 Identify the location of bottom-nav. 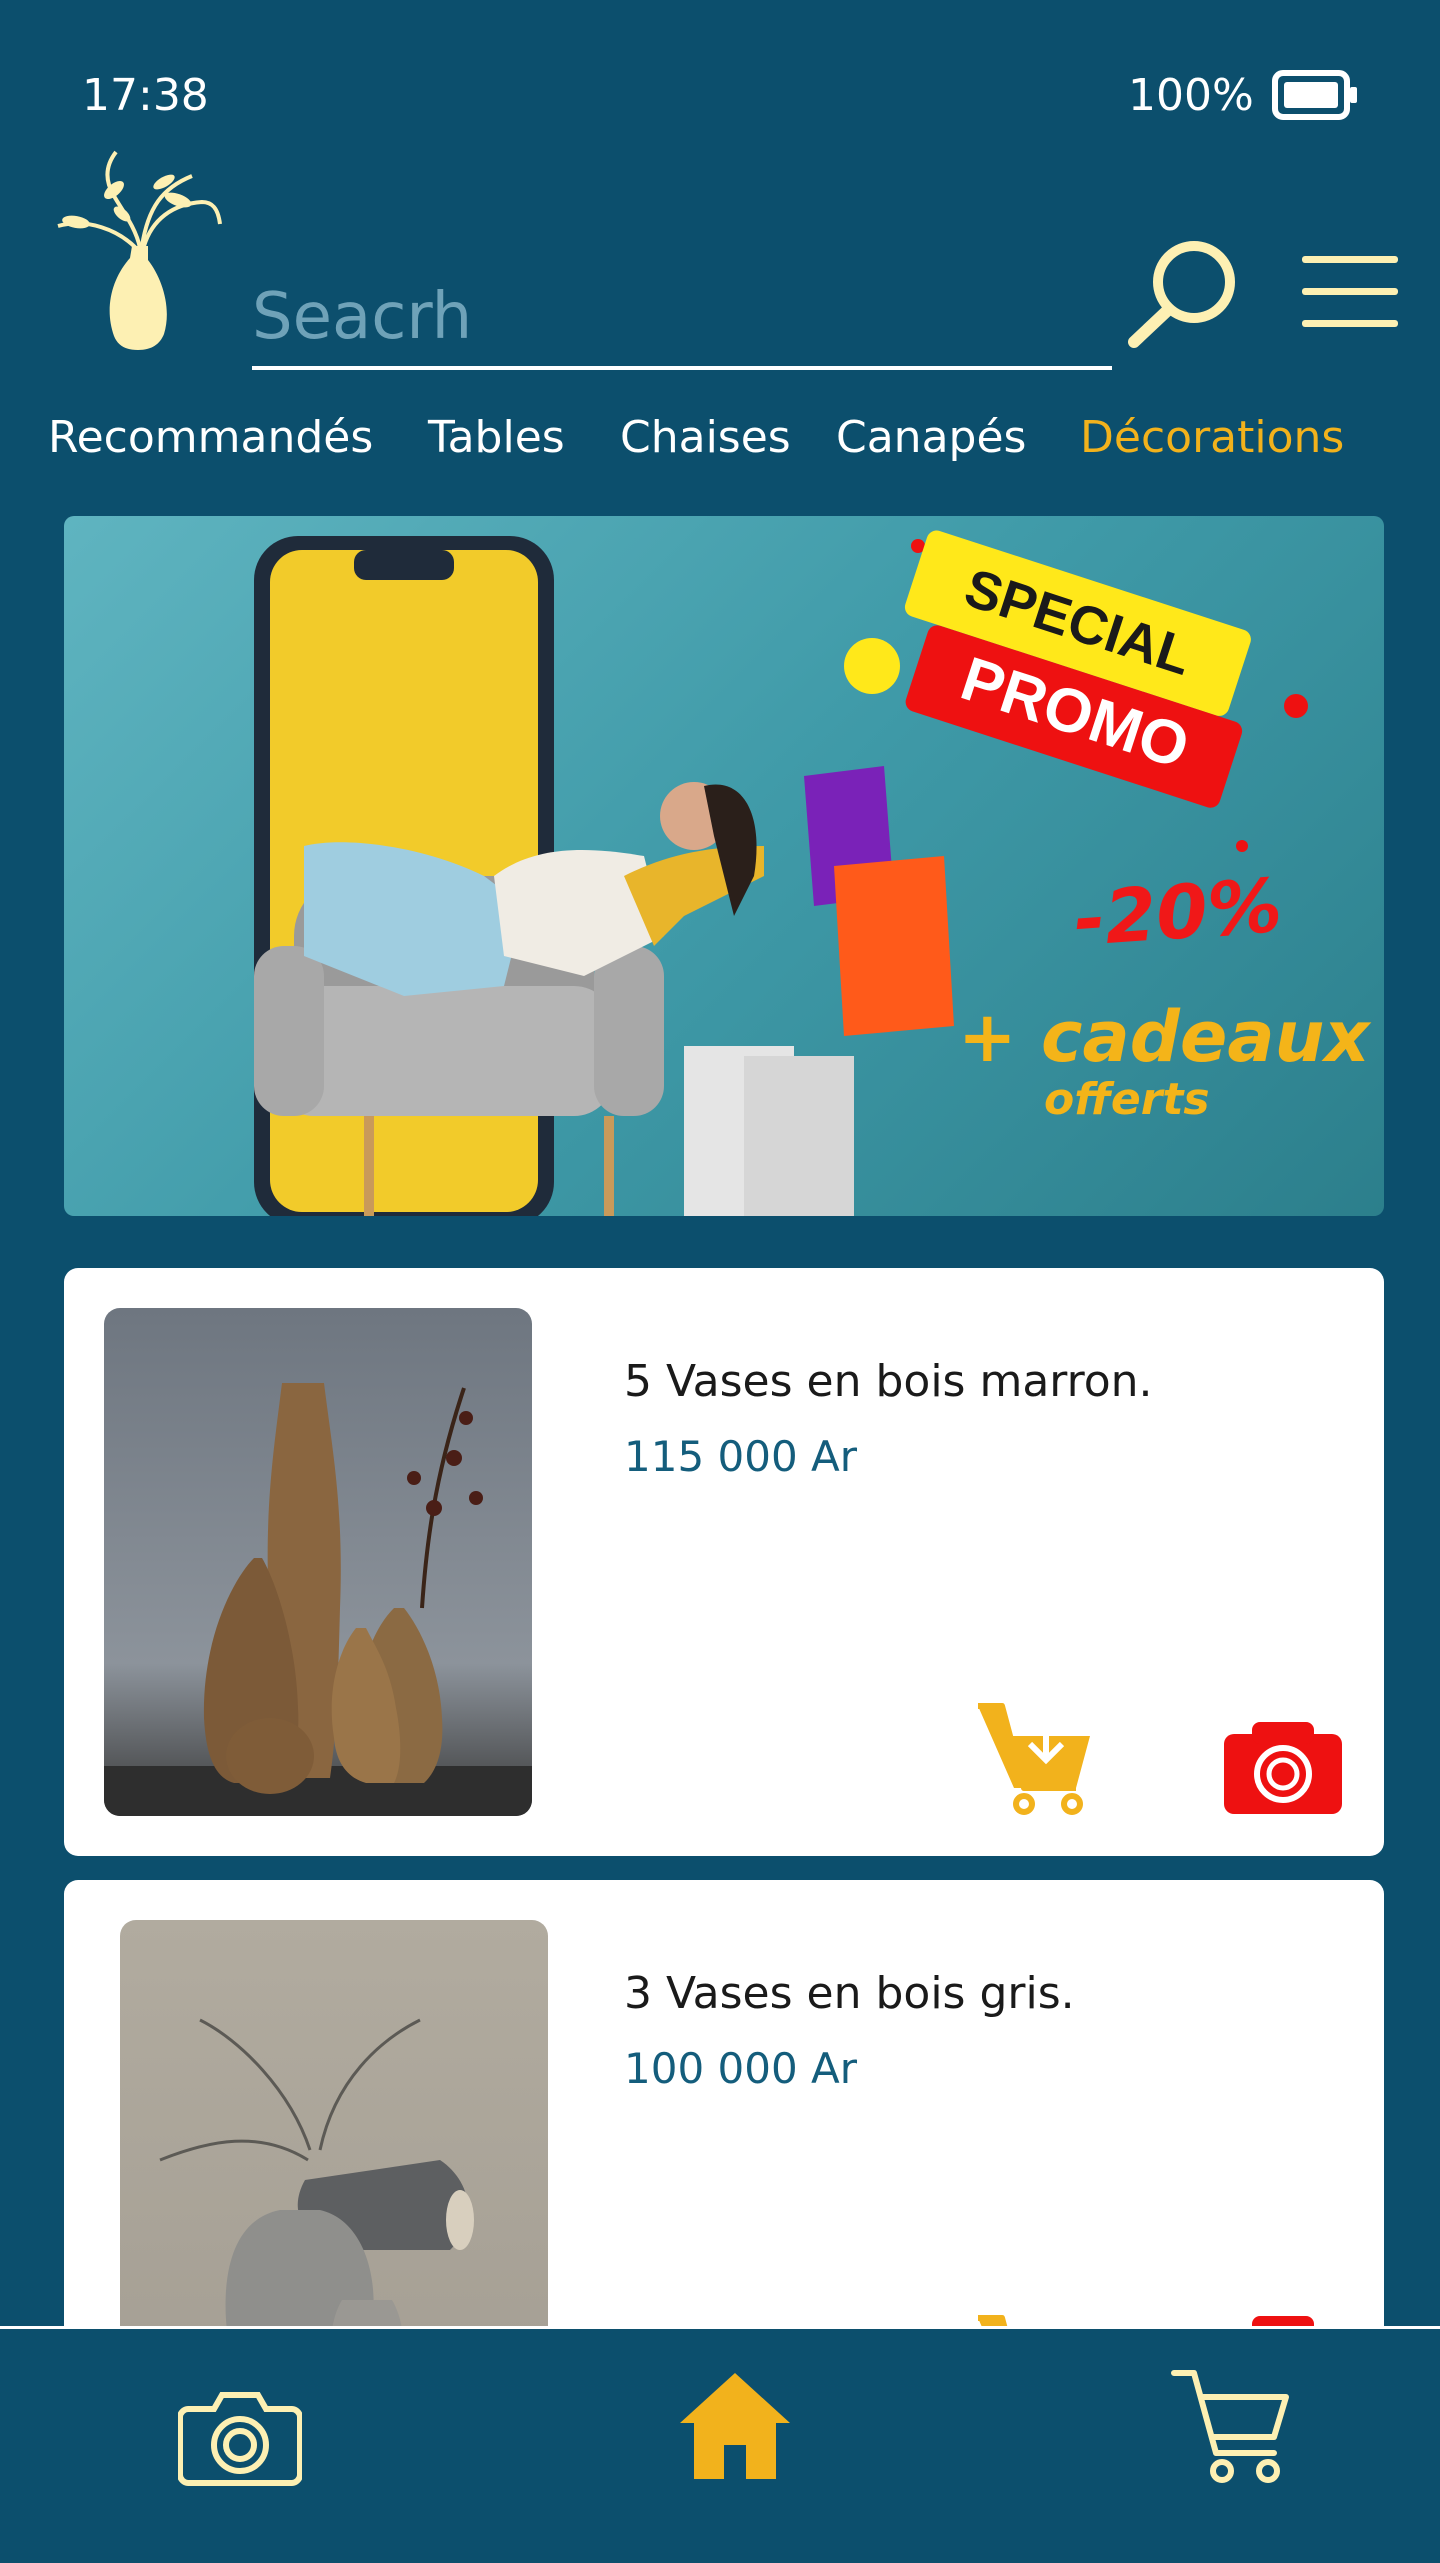
(720, 2444).